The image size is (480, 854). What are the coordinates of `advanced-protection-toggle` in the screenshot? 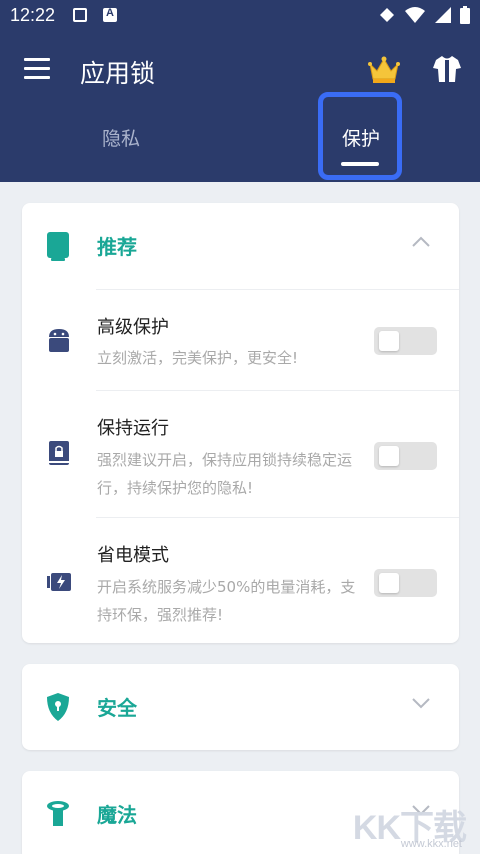 It's located at (405, 341).